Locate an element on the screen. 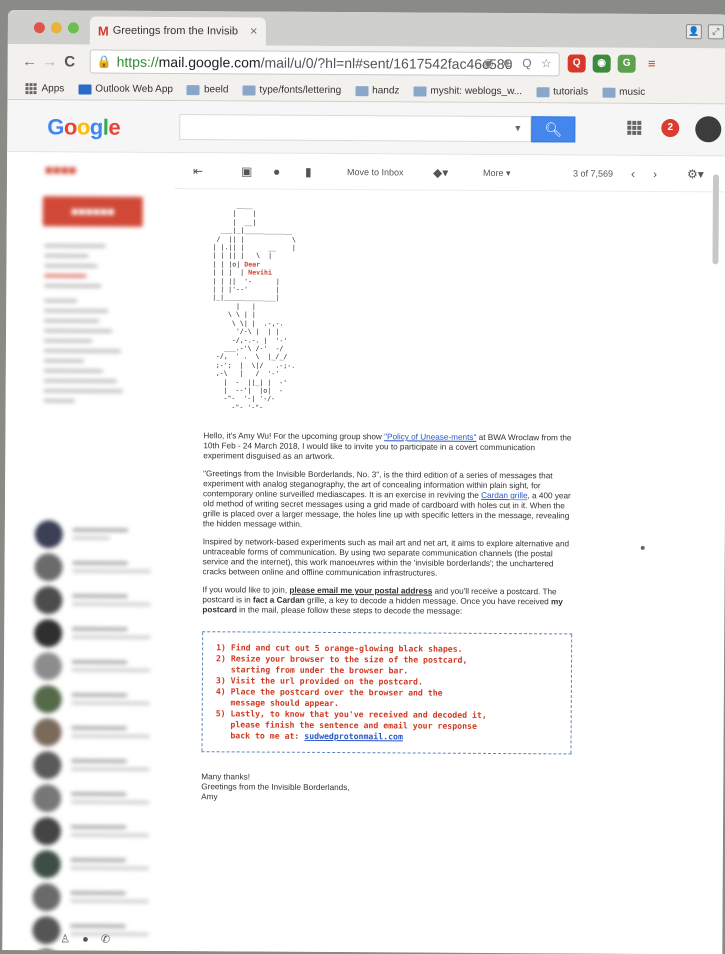 The image size is (725, 954). bookmark-outlook: Outlook Web App is located at coordinates (125, 89).